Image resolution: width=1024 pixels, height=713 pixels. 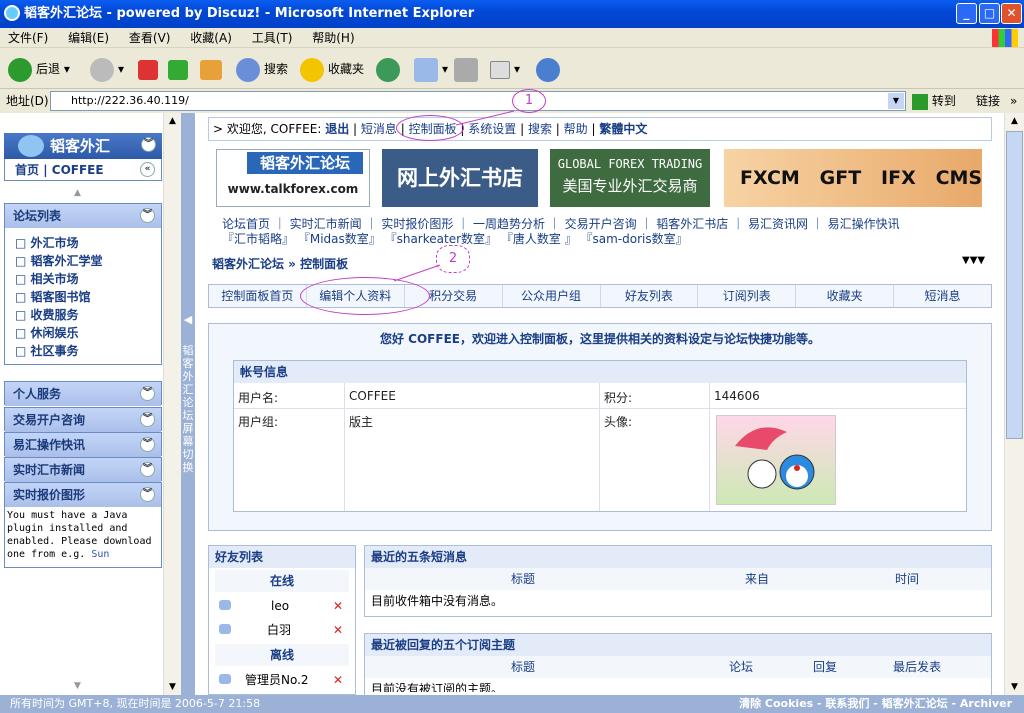 What do you see at coordinates (692, 224) in the screenshot?
I see `link-bookstore: 韬客外汇书店` at bounding box center [692, 224].